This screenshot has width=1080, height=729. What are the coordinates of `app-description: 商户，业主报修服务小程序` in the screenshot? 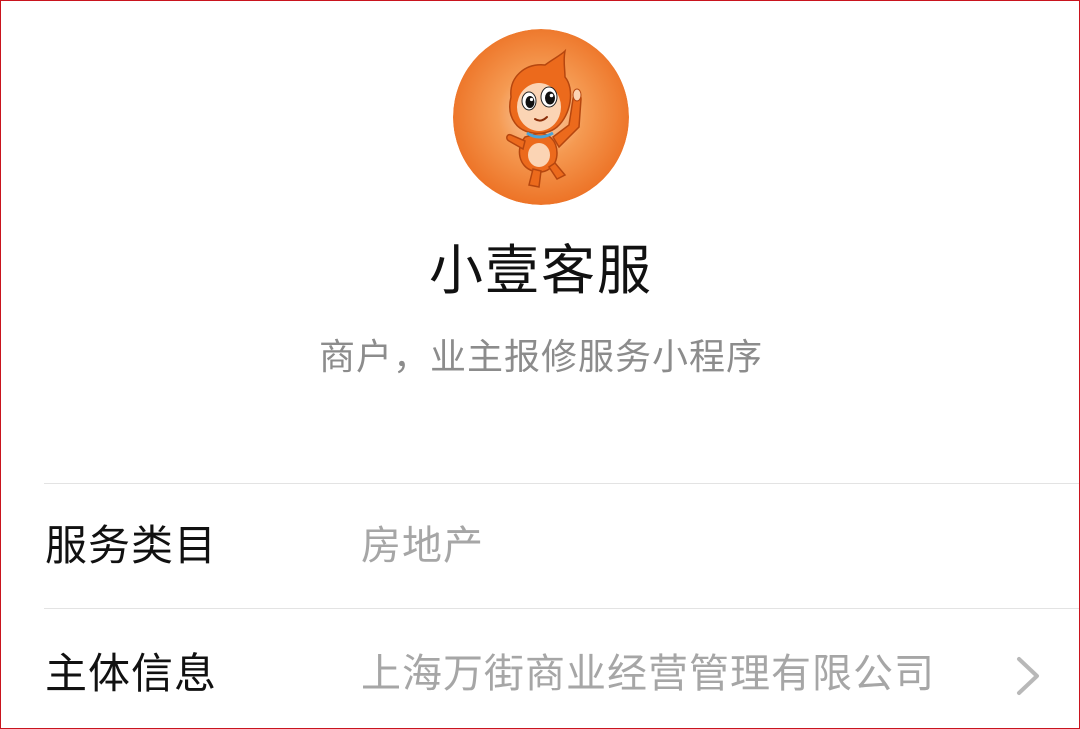 It's located at (540, 357).